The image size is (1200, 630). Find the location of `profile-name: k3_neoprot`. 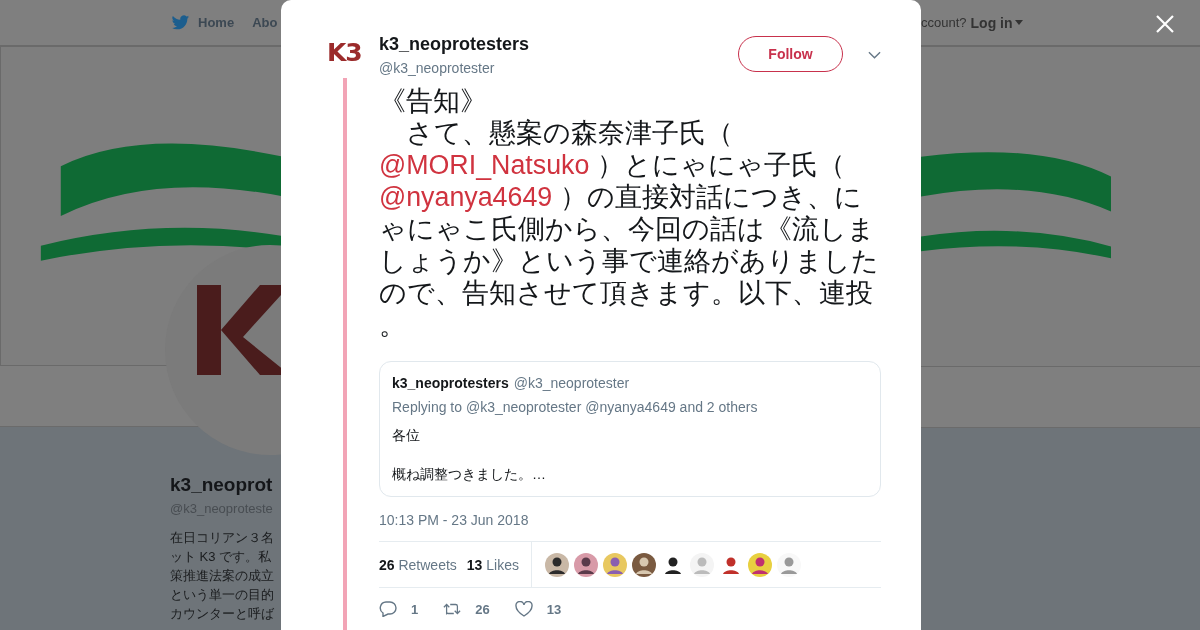

profile-name: k3_neoprot is located at coordinates (222, 485).